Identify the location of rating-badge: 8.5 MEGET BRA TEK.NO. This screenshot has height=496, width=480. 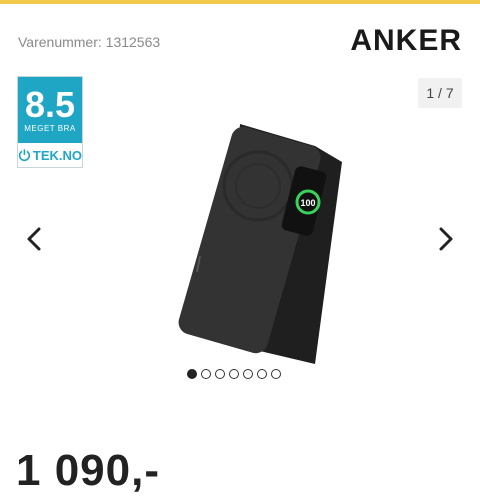
(50, 122).